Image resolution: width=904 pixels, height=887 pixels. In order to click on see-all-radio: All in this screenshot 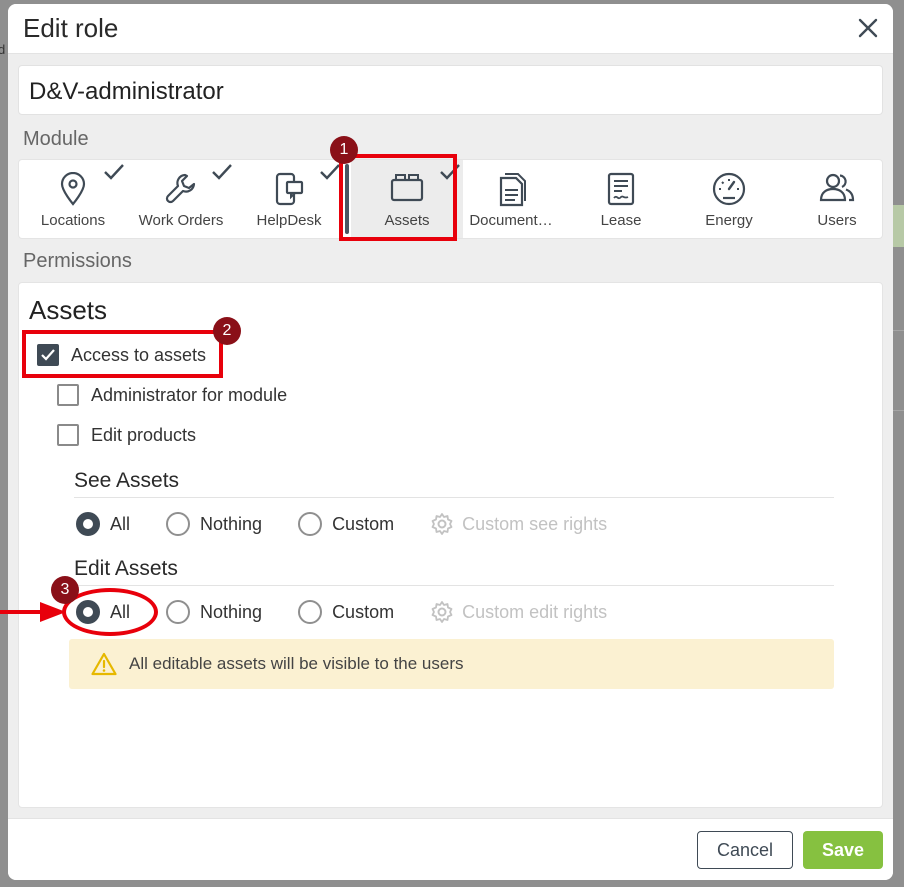, I will do `click(103, 524)`.